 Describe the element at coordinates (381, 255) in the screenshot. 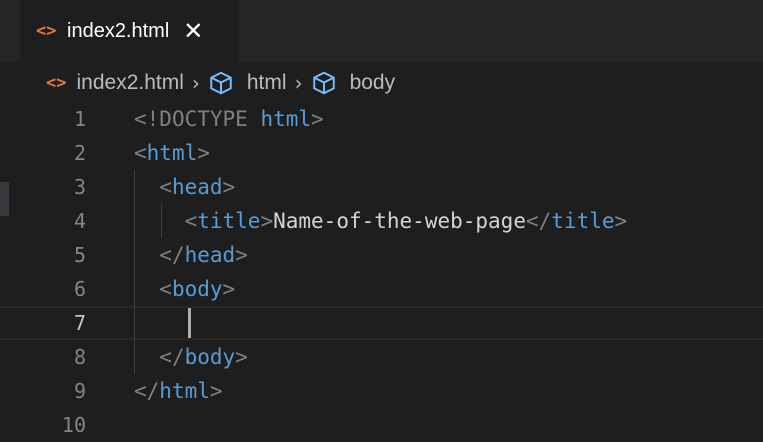

I see `code-line: 5 </head>` at that location.